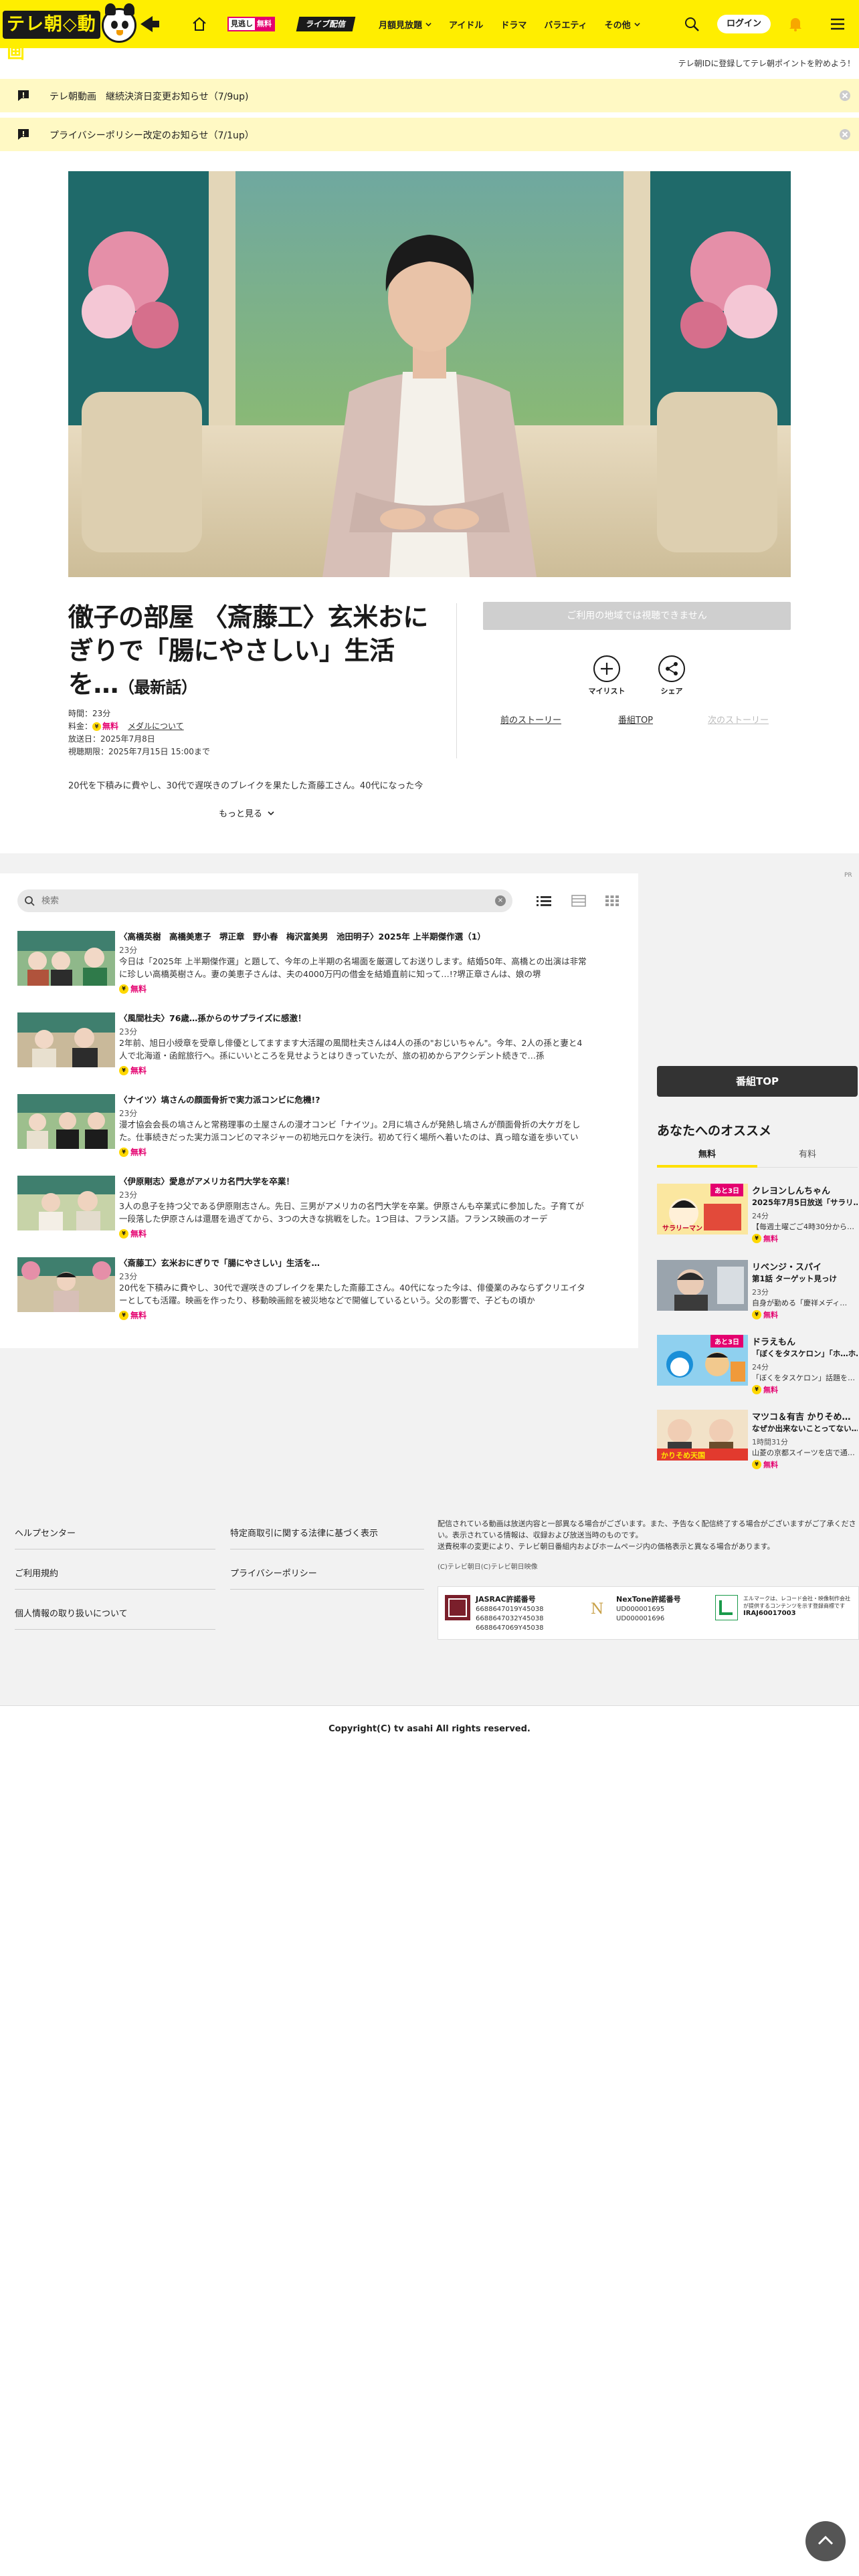 This screenshot has height=2576, width=859. I want to click on expiry-tag: あと3日, so click(726, 1190).